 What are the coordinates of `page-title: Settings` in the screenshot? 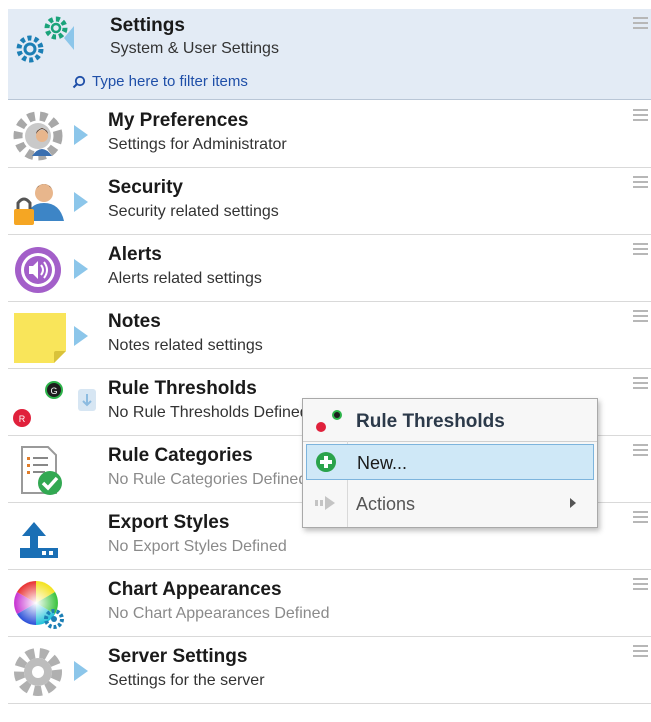 It's located at (147, 25).